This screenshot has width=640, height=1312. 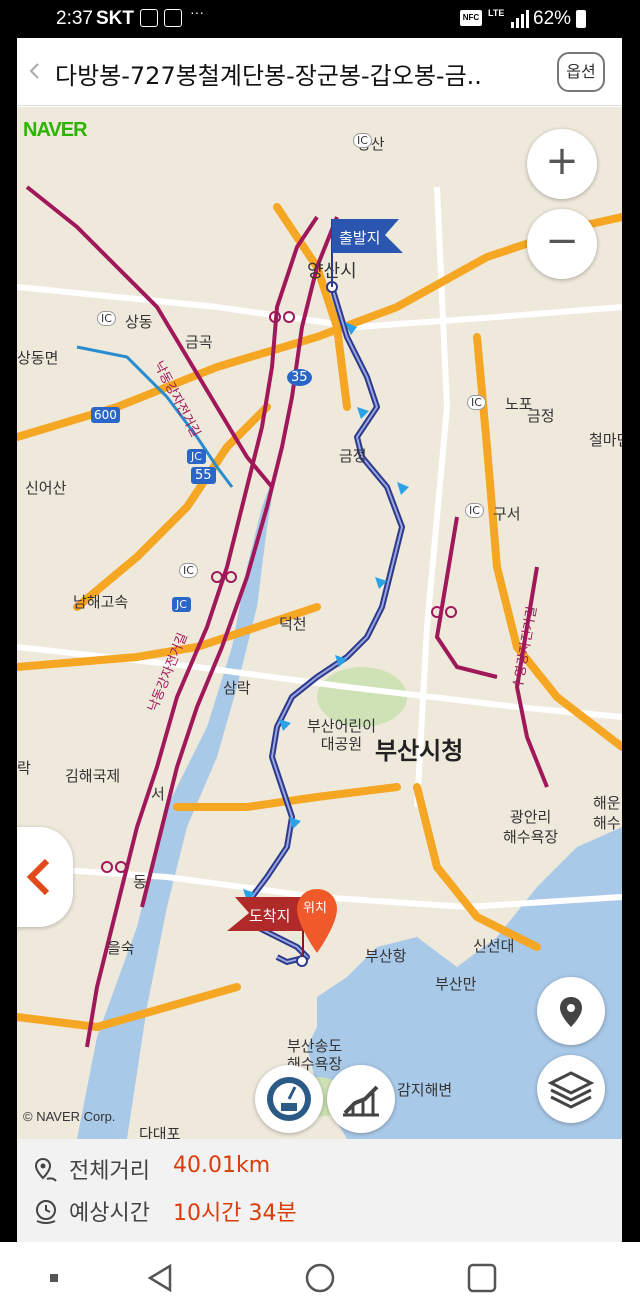 What do you see at coordinates (188, 570) in the screenshot?
I see `ic-marker-3: IC` at bounding box center [188, 570].